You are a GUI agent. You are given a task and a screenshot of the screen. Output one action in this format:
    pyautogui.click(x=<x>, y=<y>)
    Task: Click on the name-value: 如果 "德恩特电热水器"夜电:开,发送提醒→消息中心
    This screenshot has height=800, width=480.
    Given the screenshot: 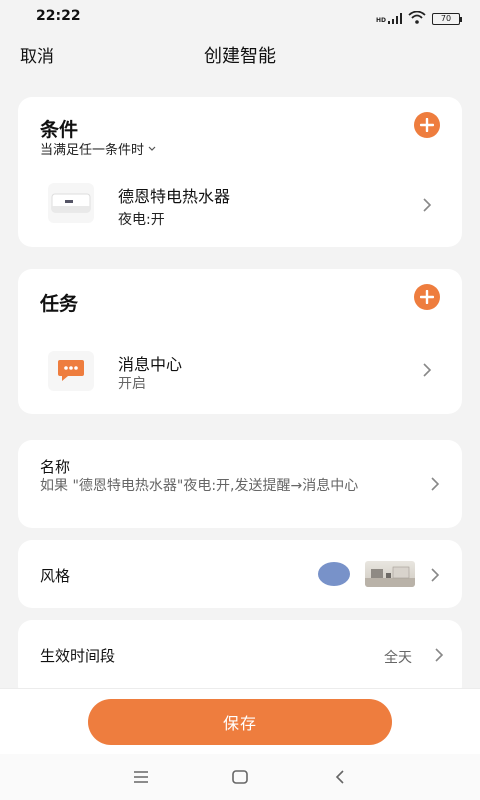 What is the action you would take?
    pyautogui.click(x=199, y=486)
    